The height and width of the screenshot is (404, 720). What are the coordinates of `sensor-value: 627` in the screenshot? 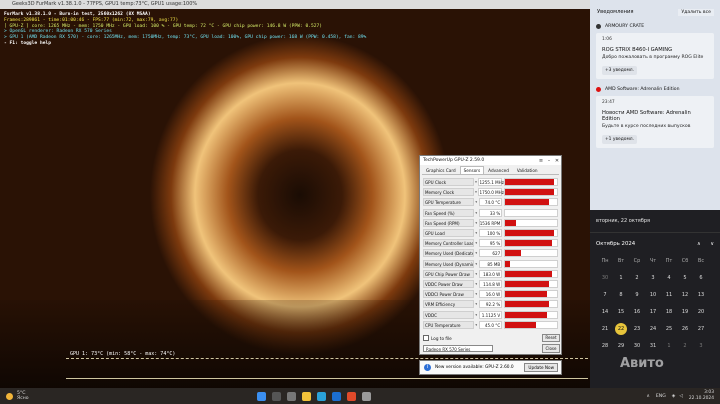 It's located at (490, 253).